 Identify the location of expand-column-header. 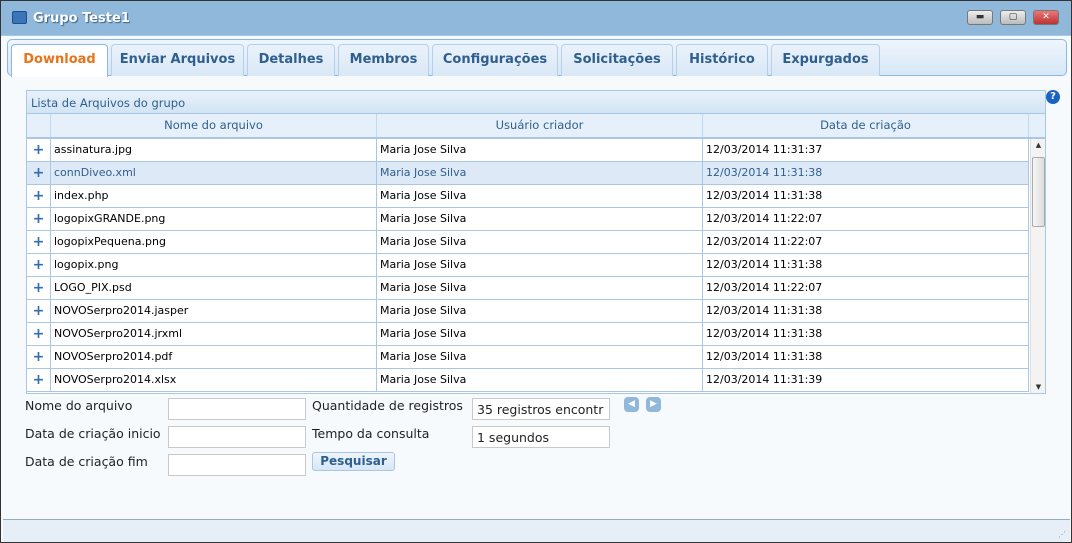
(39, 125).